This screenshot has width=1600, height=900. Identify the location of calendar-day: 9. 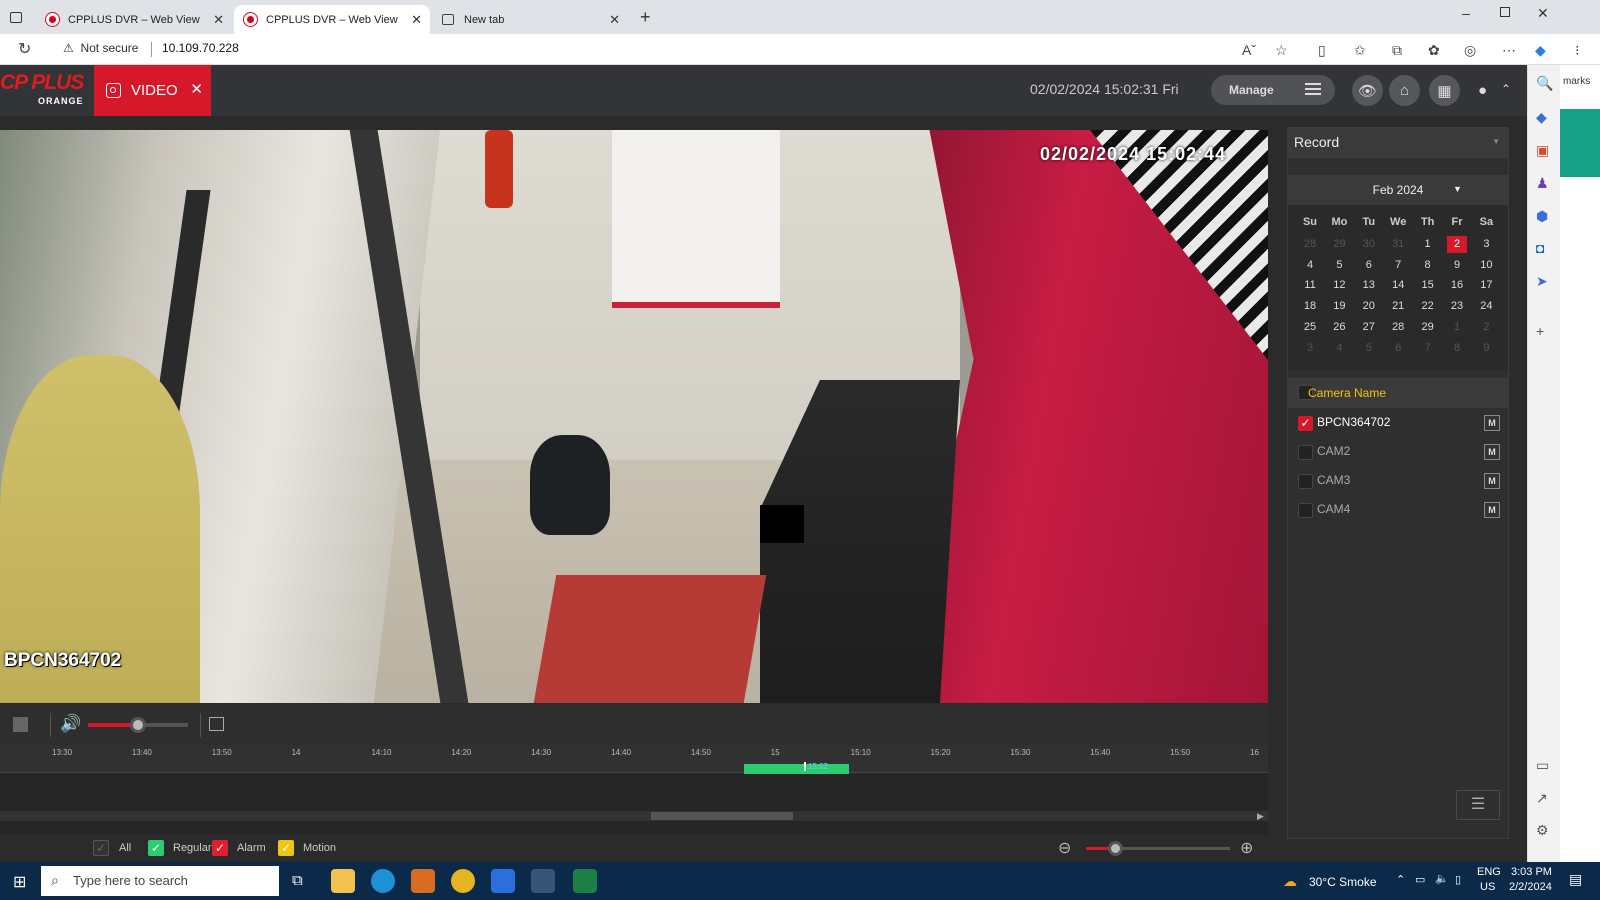
(1457, 265).